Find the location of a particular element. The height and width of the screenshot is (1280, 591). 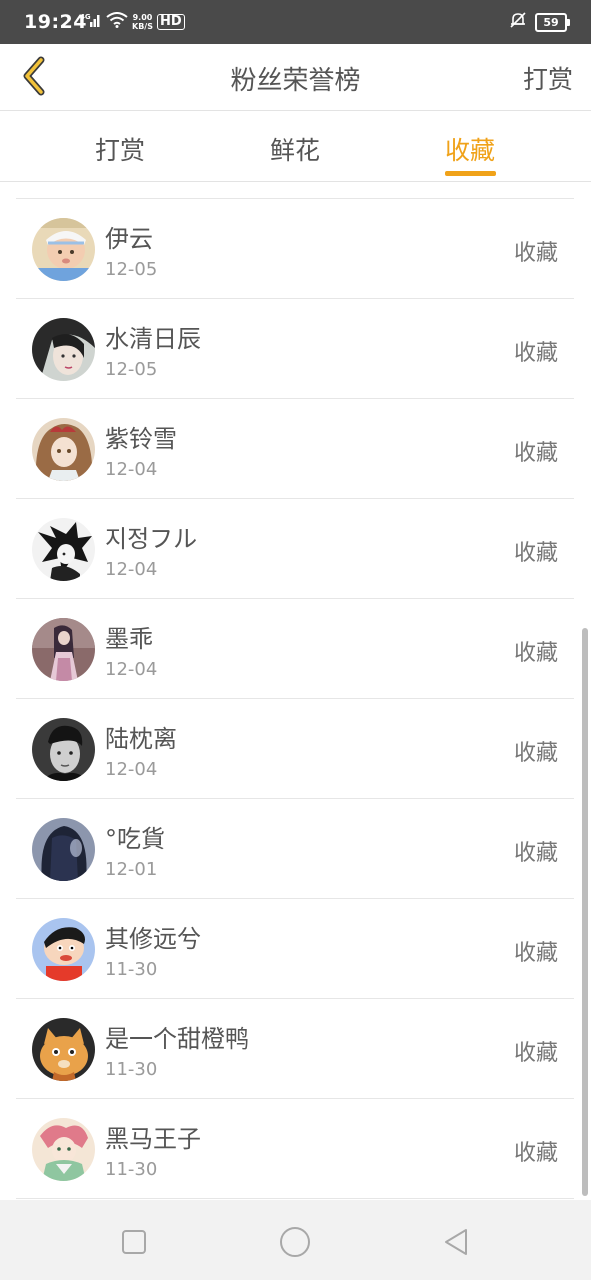

network-indicators: 4G 9.00 KB/S HD is located at coordinates (132, 22).